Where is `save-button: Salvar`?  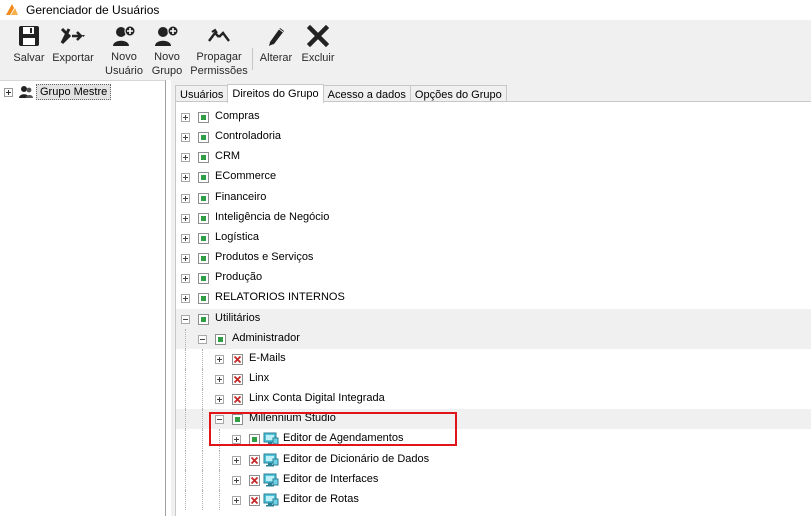
save-button: Salvar is located at coordinates (29, 50).